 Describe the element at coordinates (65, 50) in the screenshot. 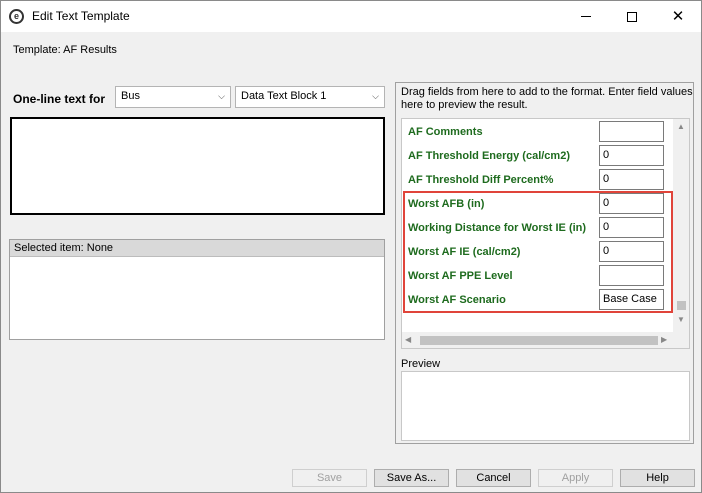

I see `template-name-label: Template: AF Results` at that location.